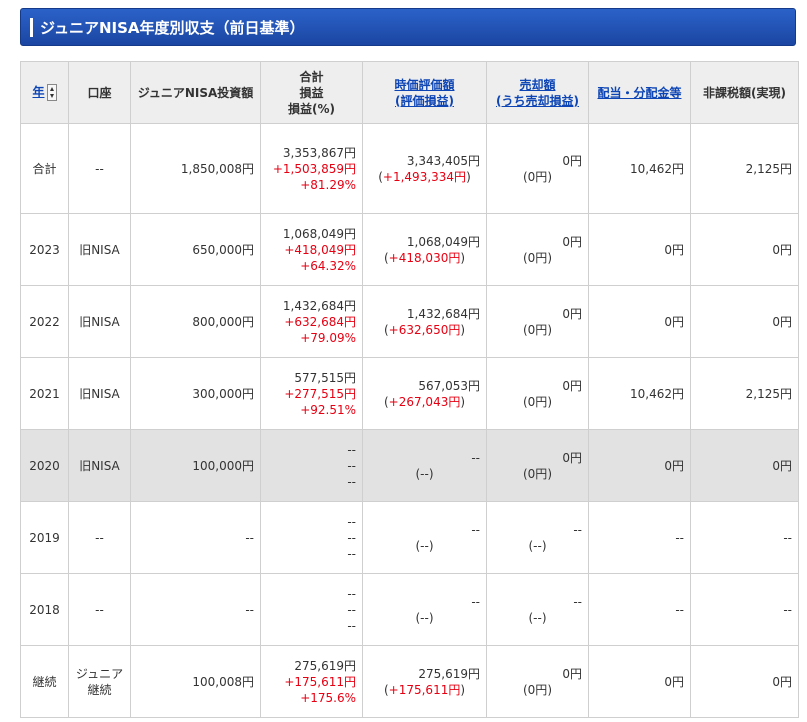 The image size is (807, 722). I want to click on header-total-pl: 合計 損益 損益(%), so click(311, 92).